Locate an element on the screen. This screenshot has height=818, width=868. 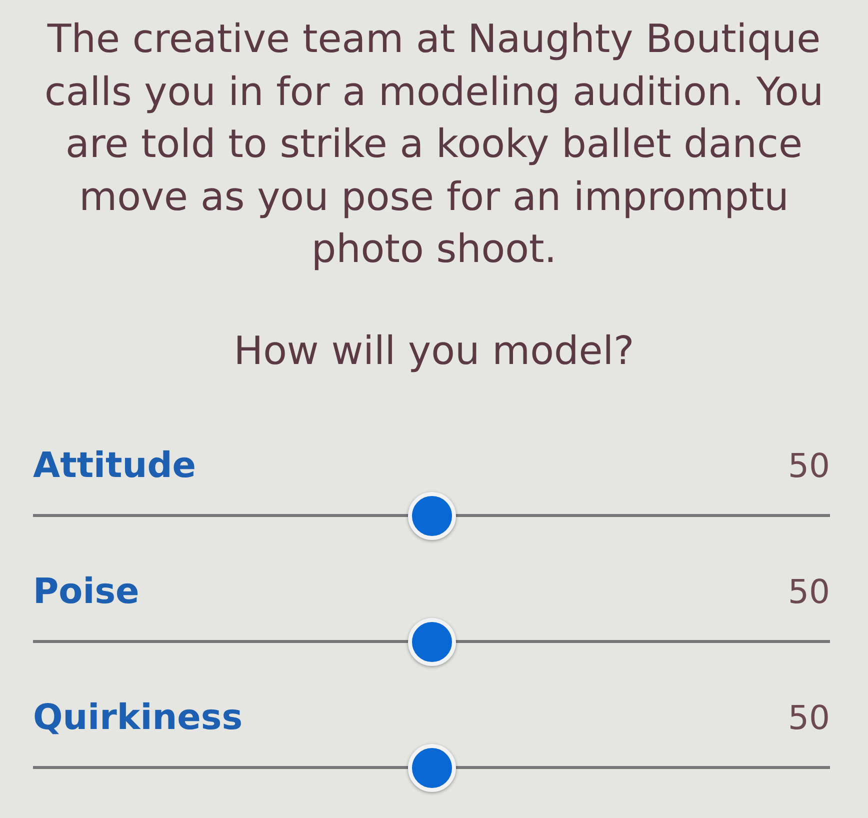
slider-label: Poise is located at coordinates (86, 592).